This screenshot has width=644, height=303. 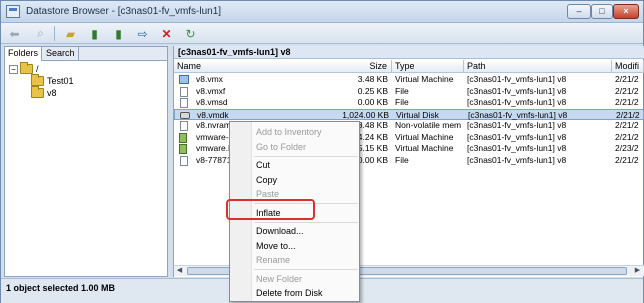 I want to click on file-modified: 2/23/2, so click(x=627, y=148).